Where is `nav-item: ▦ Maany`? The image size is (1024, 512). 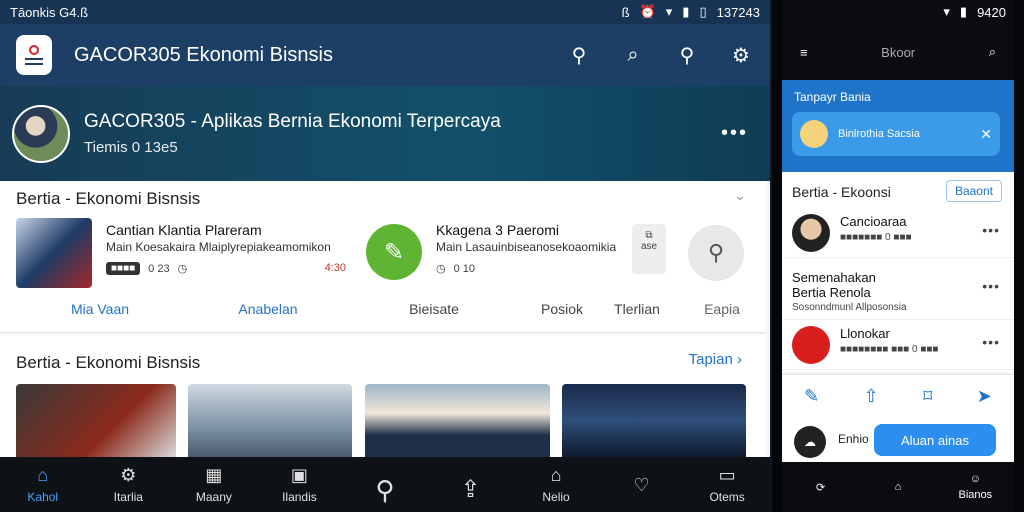 nav-item: ▦ Maany is located at coordinates (214, 484).